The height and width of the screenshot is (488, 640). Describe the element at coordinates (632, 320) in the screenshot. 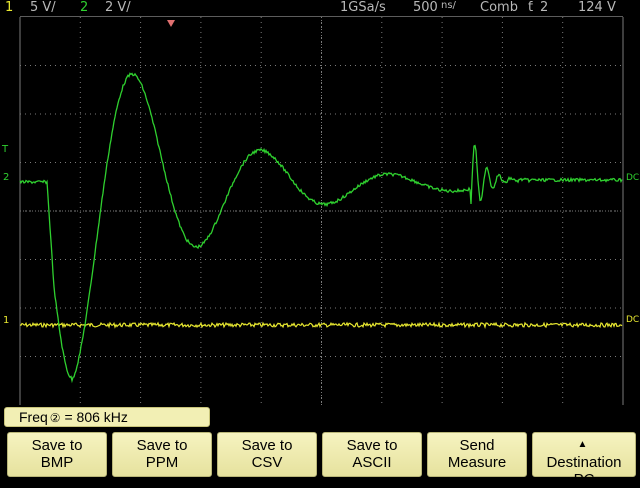

I see `ch1-coupling-label: DC` at that location.